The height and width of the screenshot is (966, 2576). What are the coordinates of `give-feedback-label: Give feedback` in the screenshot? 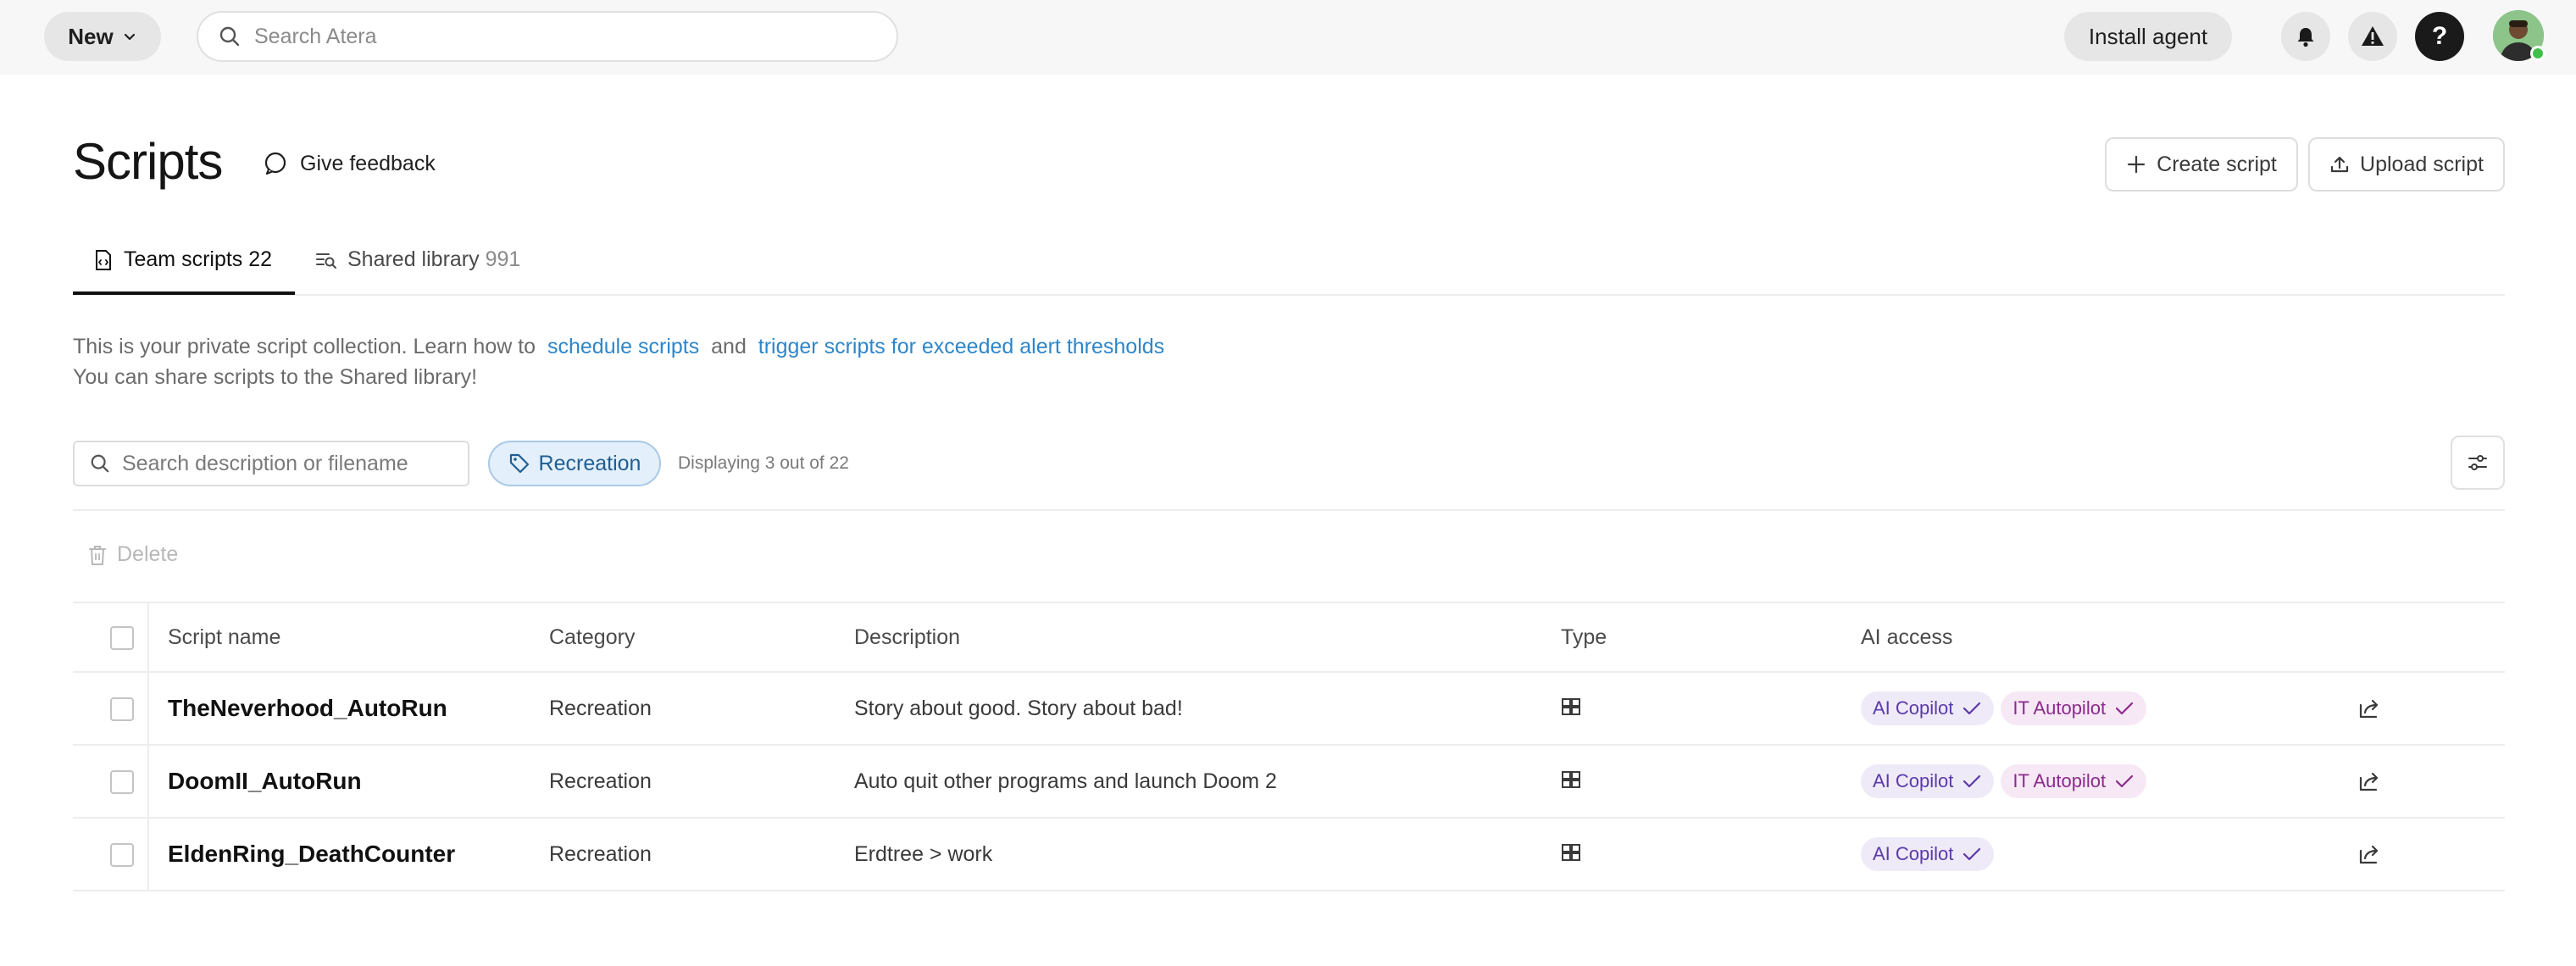 It's located at (368, 163).